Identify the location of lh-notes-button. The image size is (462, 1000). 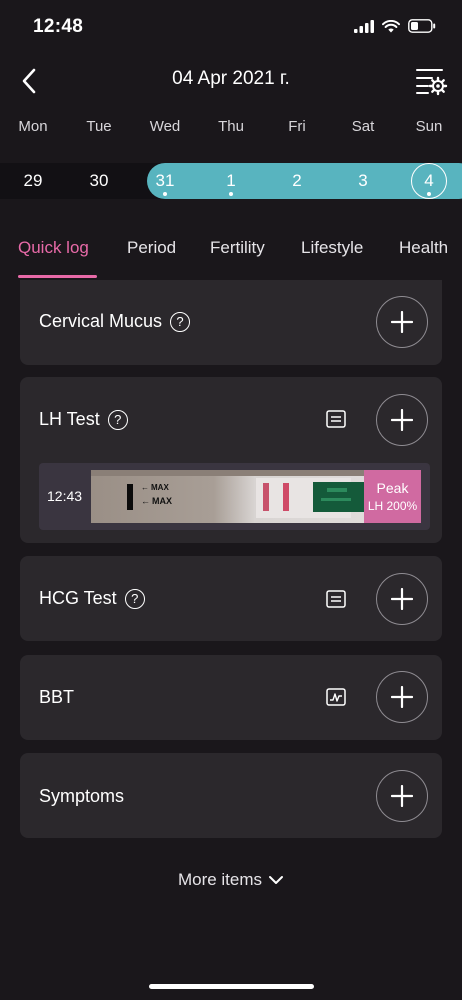
(336, 421).